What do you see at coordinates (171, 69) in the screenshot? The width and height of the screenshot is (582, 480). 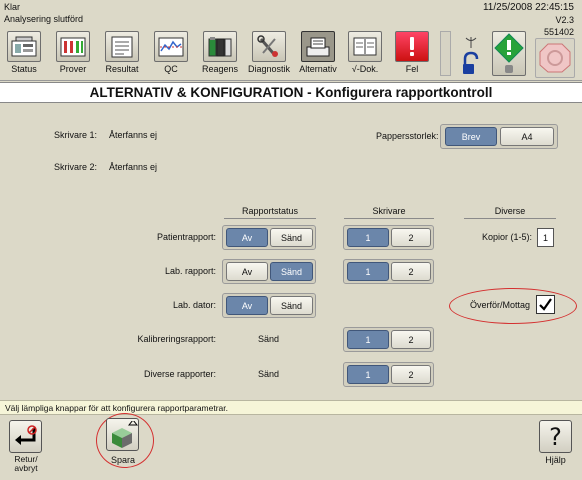 I see `toolbar-label: QC` at bounding box center [171, 69].